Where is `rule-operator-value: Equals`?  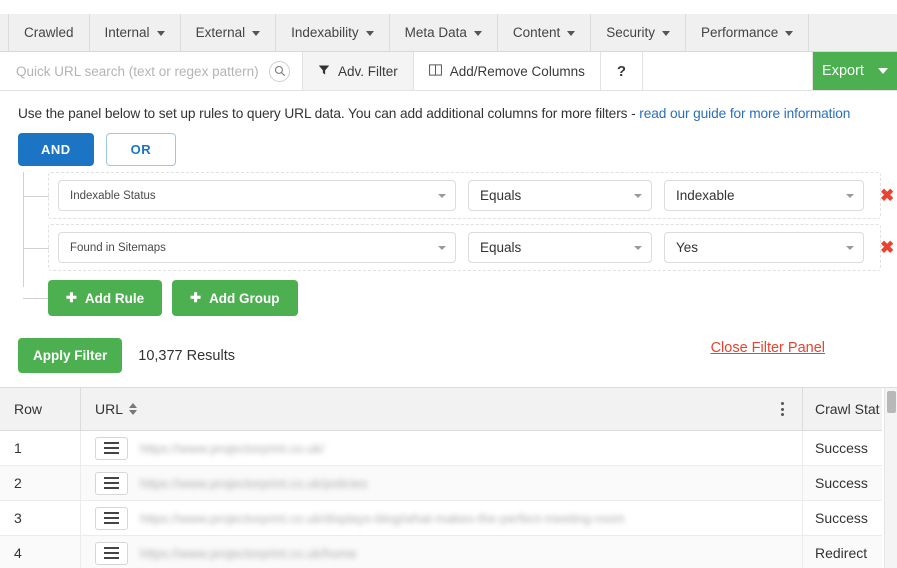 rule-operator-value: Equals is located at coordinates (501, 247).